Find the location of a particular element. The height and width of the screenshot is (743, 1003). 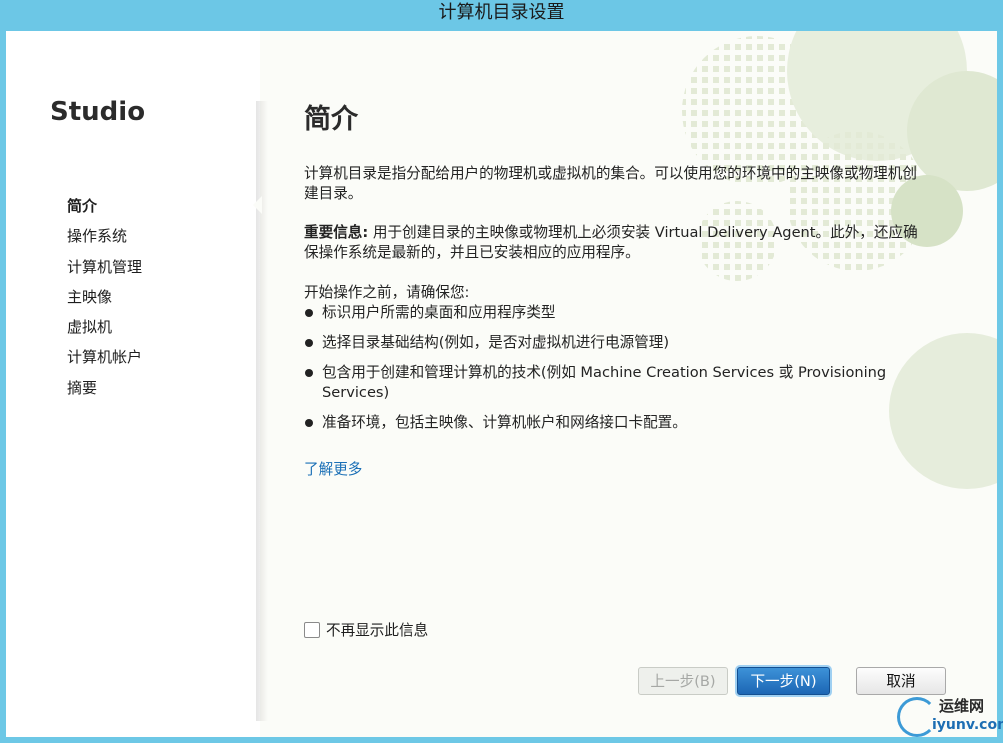

wizard-steps-nav: 简介 操作系统 计算机管理 主映像 虚拟机 计算机帐户 摘要 is located at coordinates (104, 301).